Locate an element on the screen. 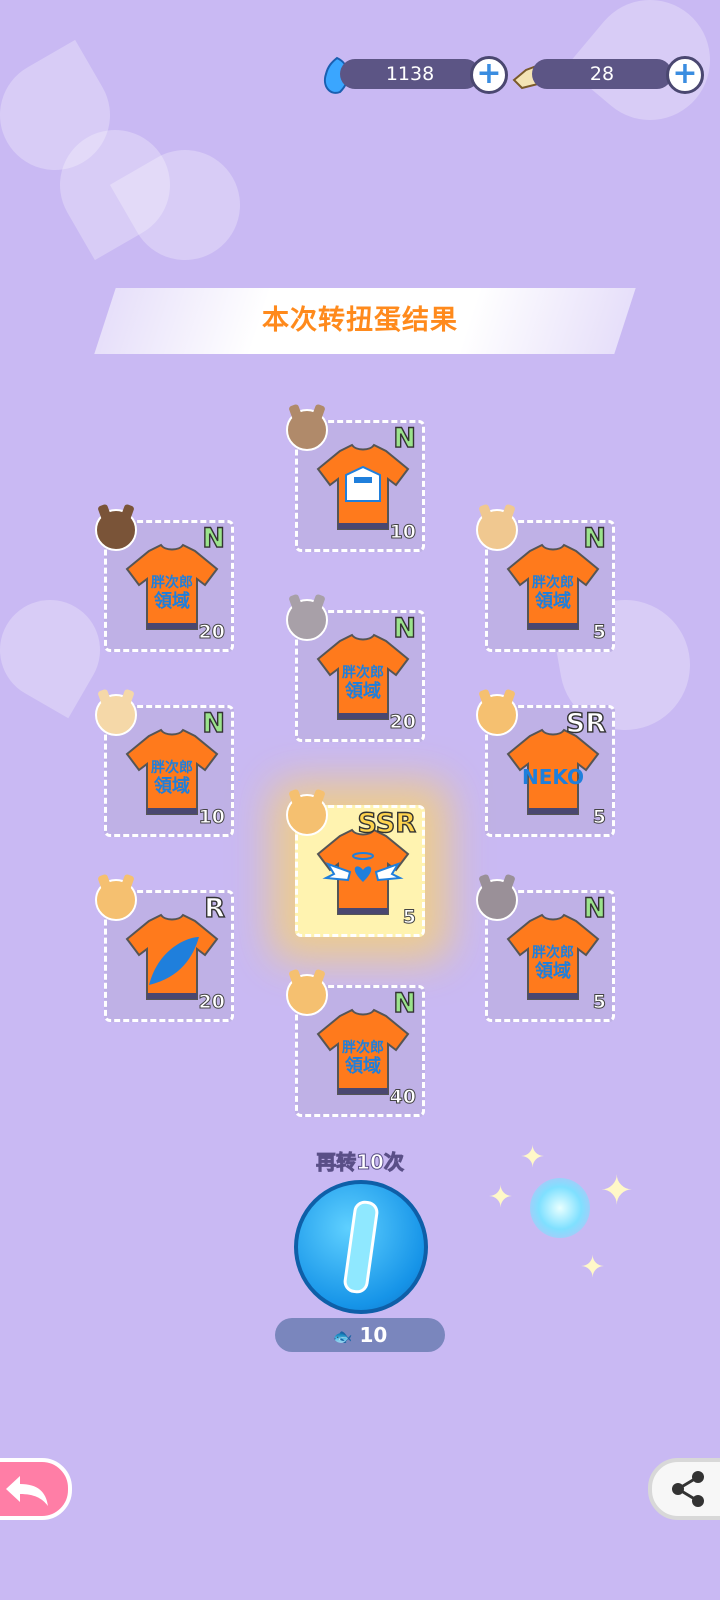 This screenshot has height=1600, width=720. spin-again-button is located at coordinates (361, 1247).